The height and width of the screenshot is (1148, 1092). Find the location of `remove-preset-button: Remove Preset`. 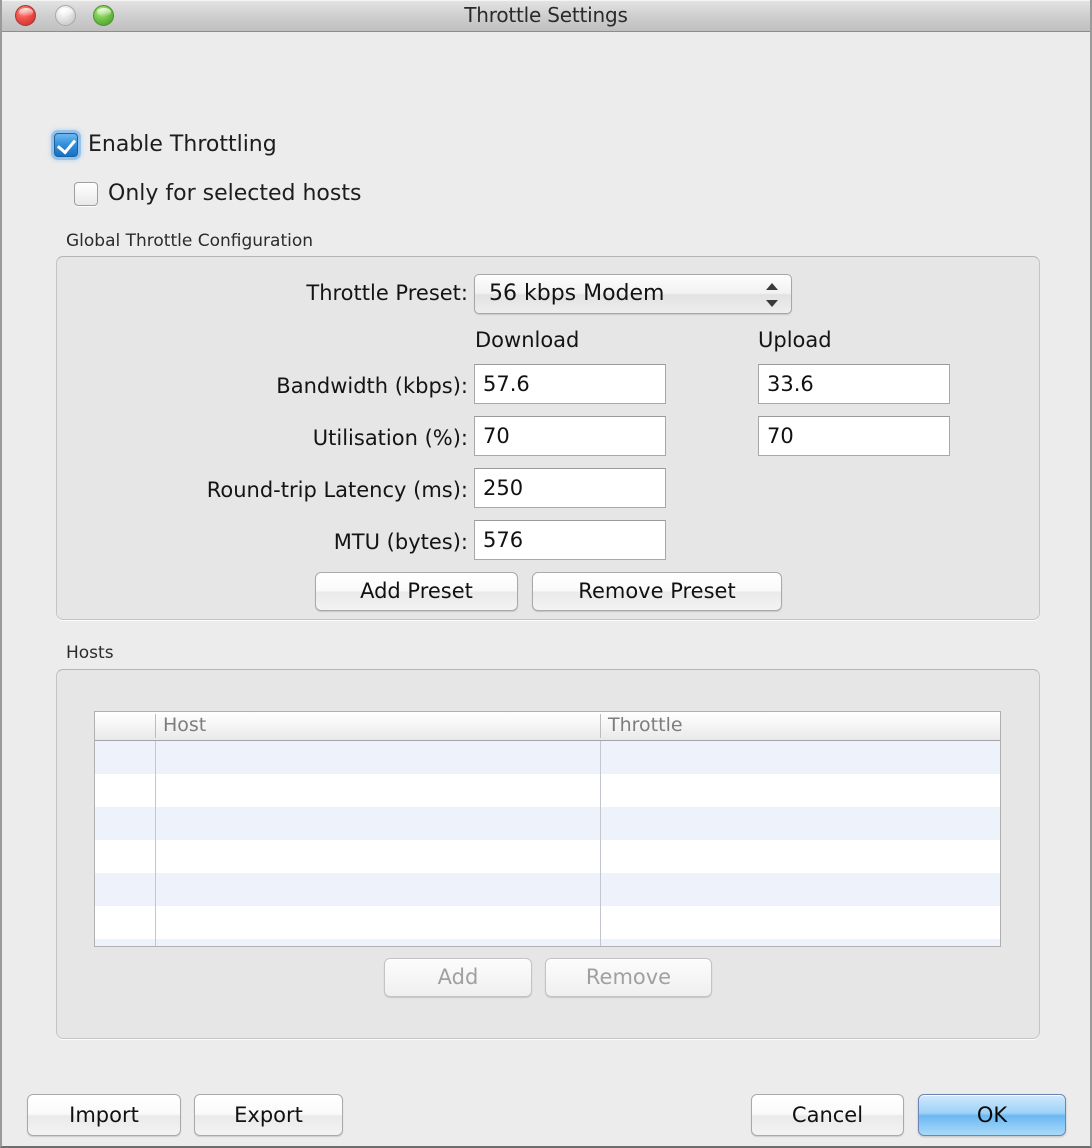

remove-preset-button: Remove Preset is located at coordinates (657, 591).